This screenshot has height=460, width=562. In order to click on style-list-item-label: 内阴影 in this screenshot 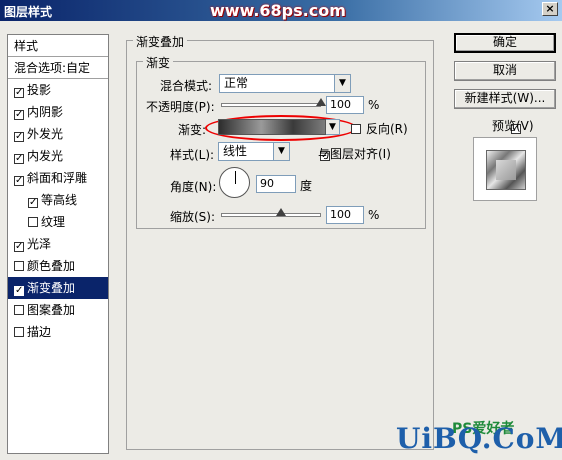, I will do `click(45, 112)`.